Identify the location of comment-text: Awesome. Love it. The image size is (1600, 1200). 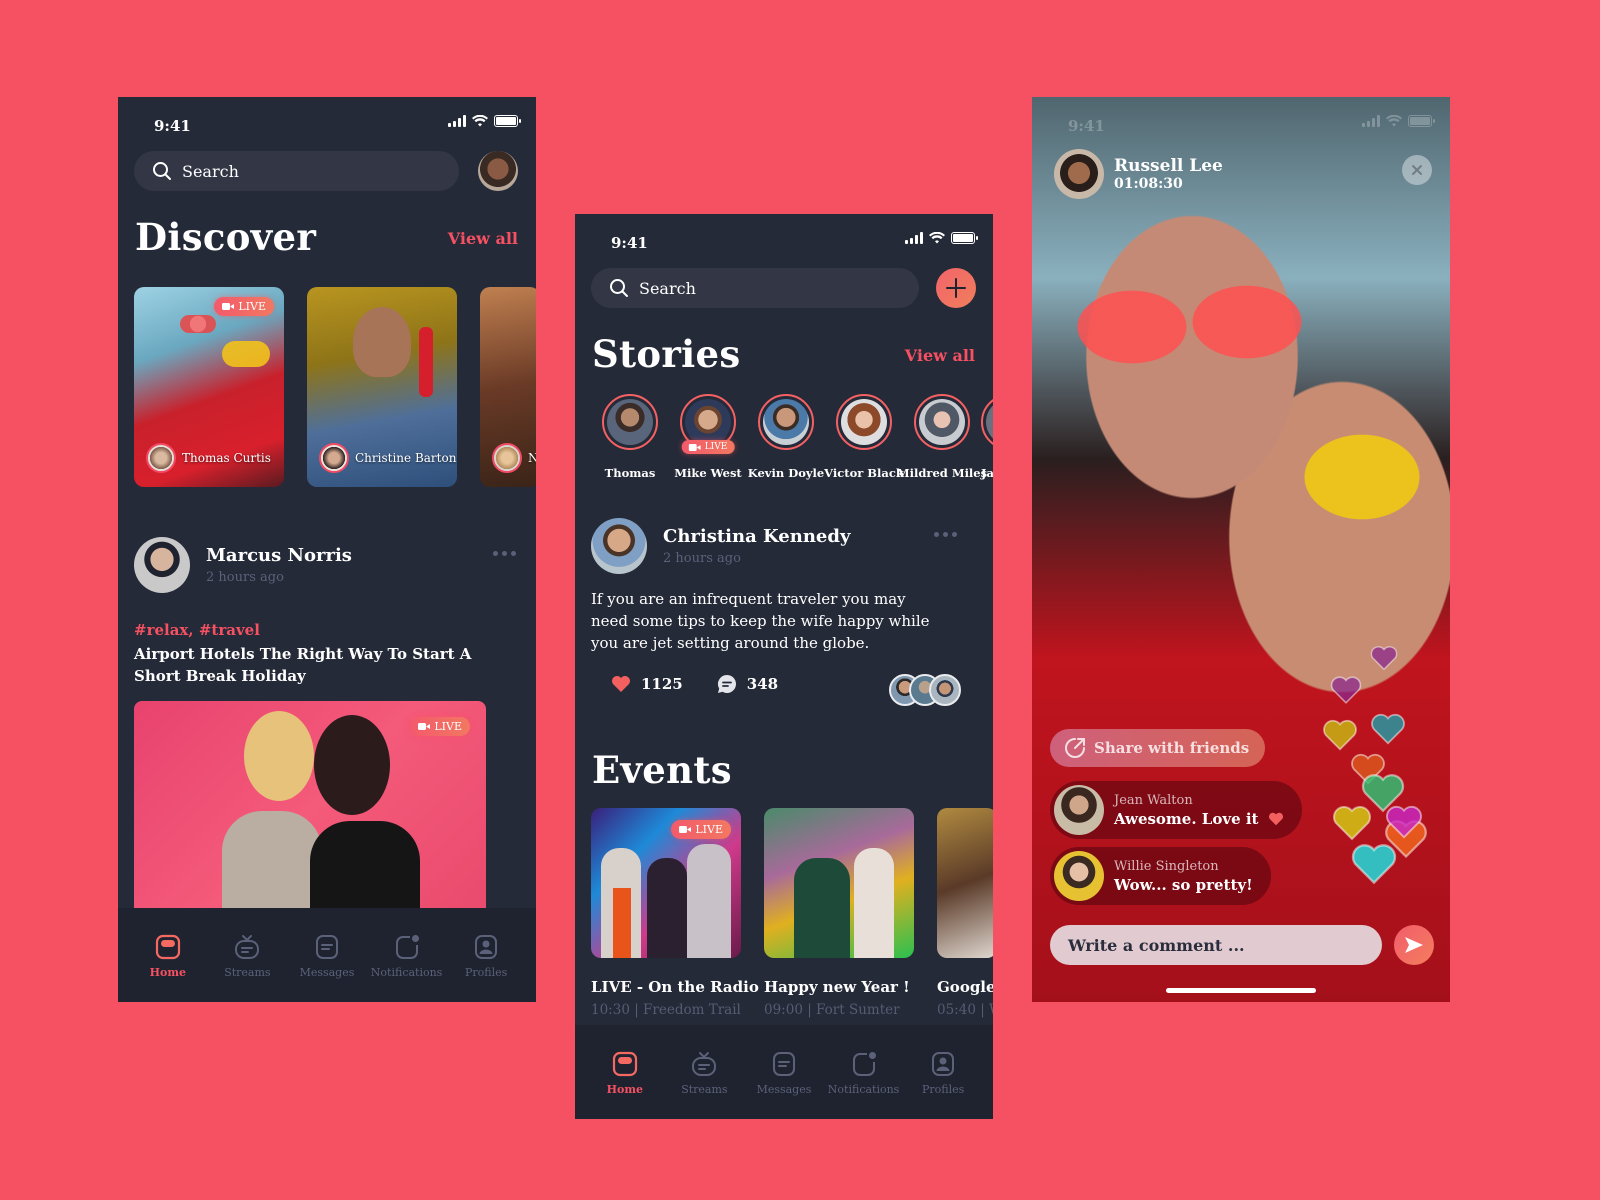
(1186, 818).